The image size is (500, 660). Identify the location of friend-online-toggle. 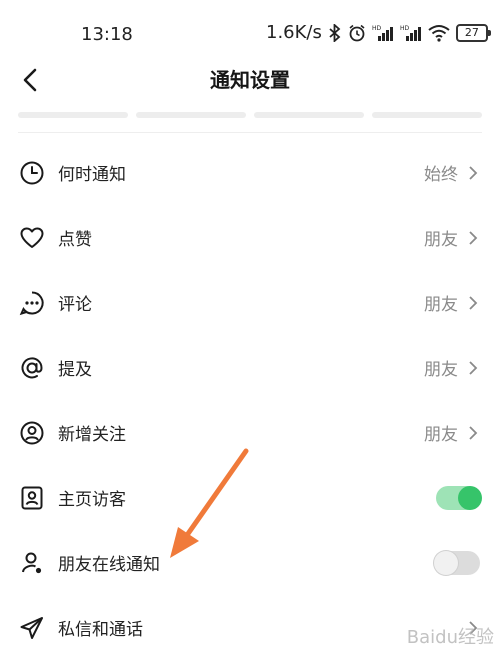
(457, 562).